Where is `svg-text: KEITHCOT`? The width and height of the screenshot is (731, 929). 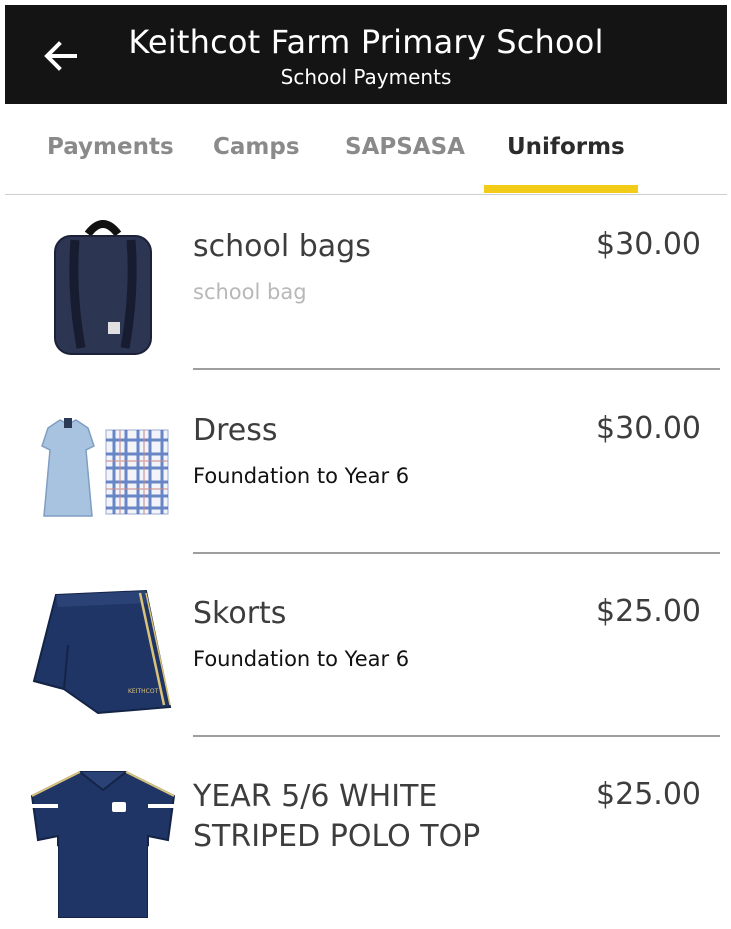
svg-text: KEITHCOT is located at coordinates (143, 691).